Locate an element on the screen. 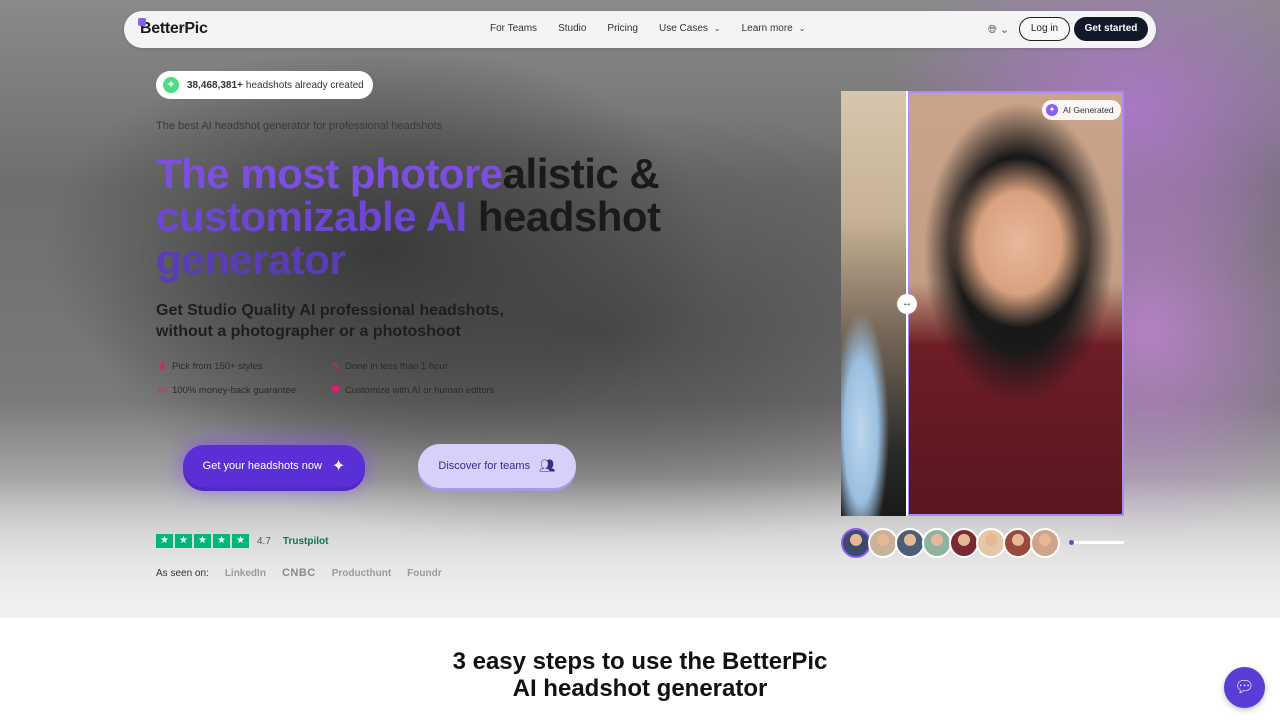 This screenshot has height=720, width=1280. producthunt-logo: Producthunt is located at coordinates (361, 573).